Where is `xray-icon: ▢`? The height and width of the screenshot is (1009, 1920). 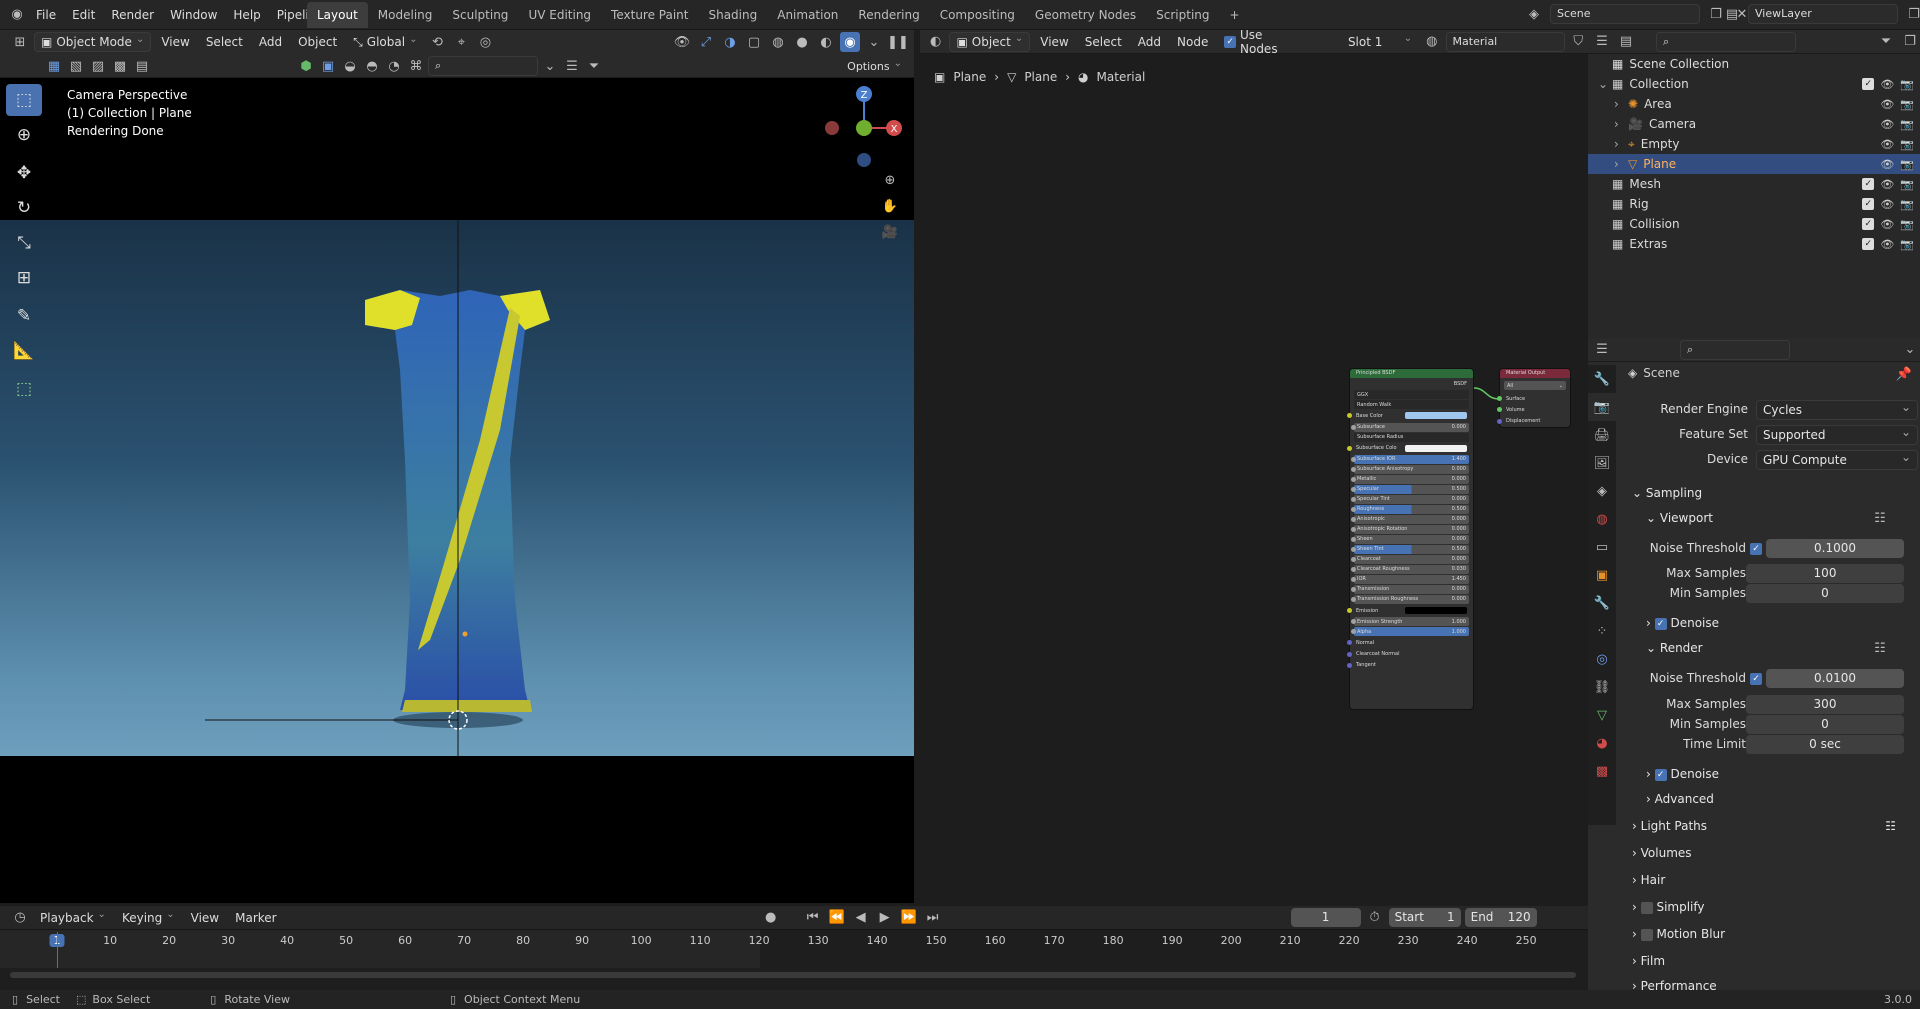 xray-icon: ▢ is located at coordinates (754, 42).